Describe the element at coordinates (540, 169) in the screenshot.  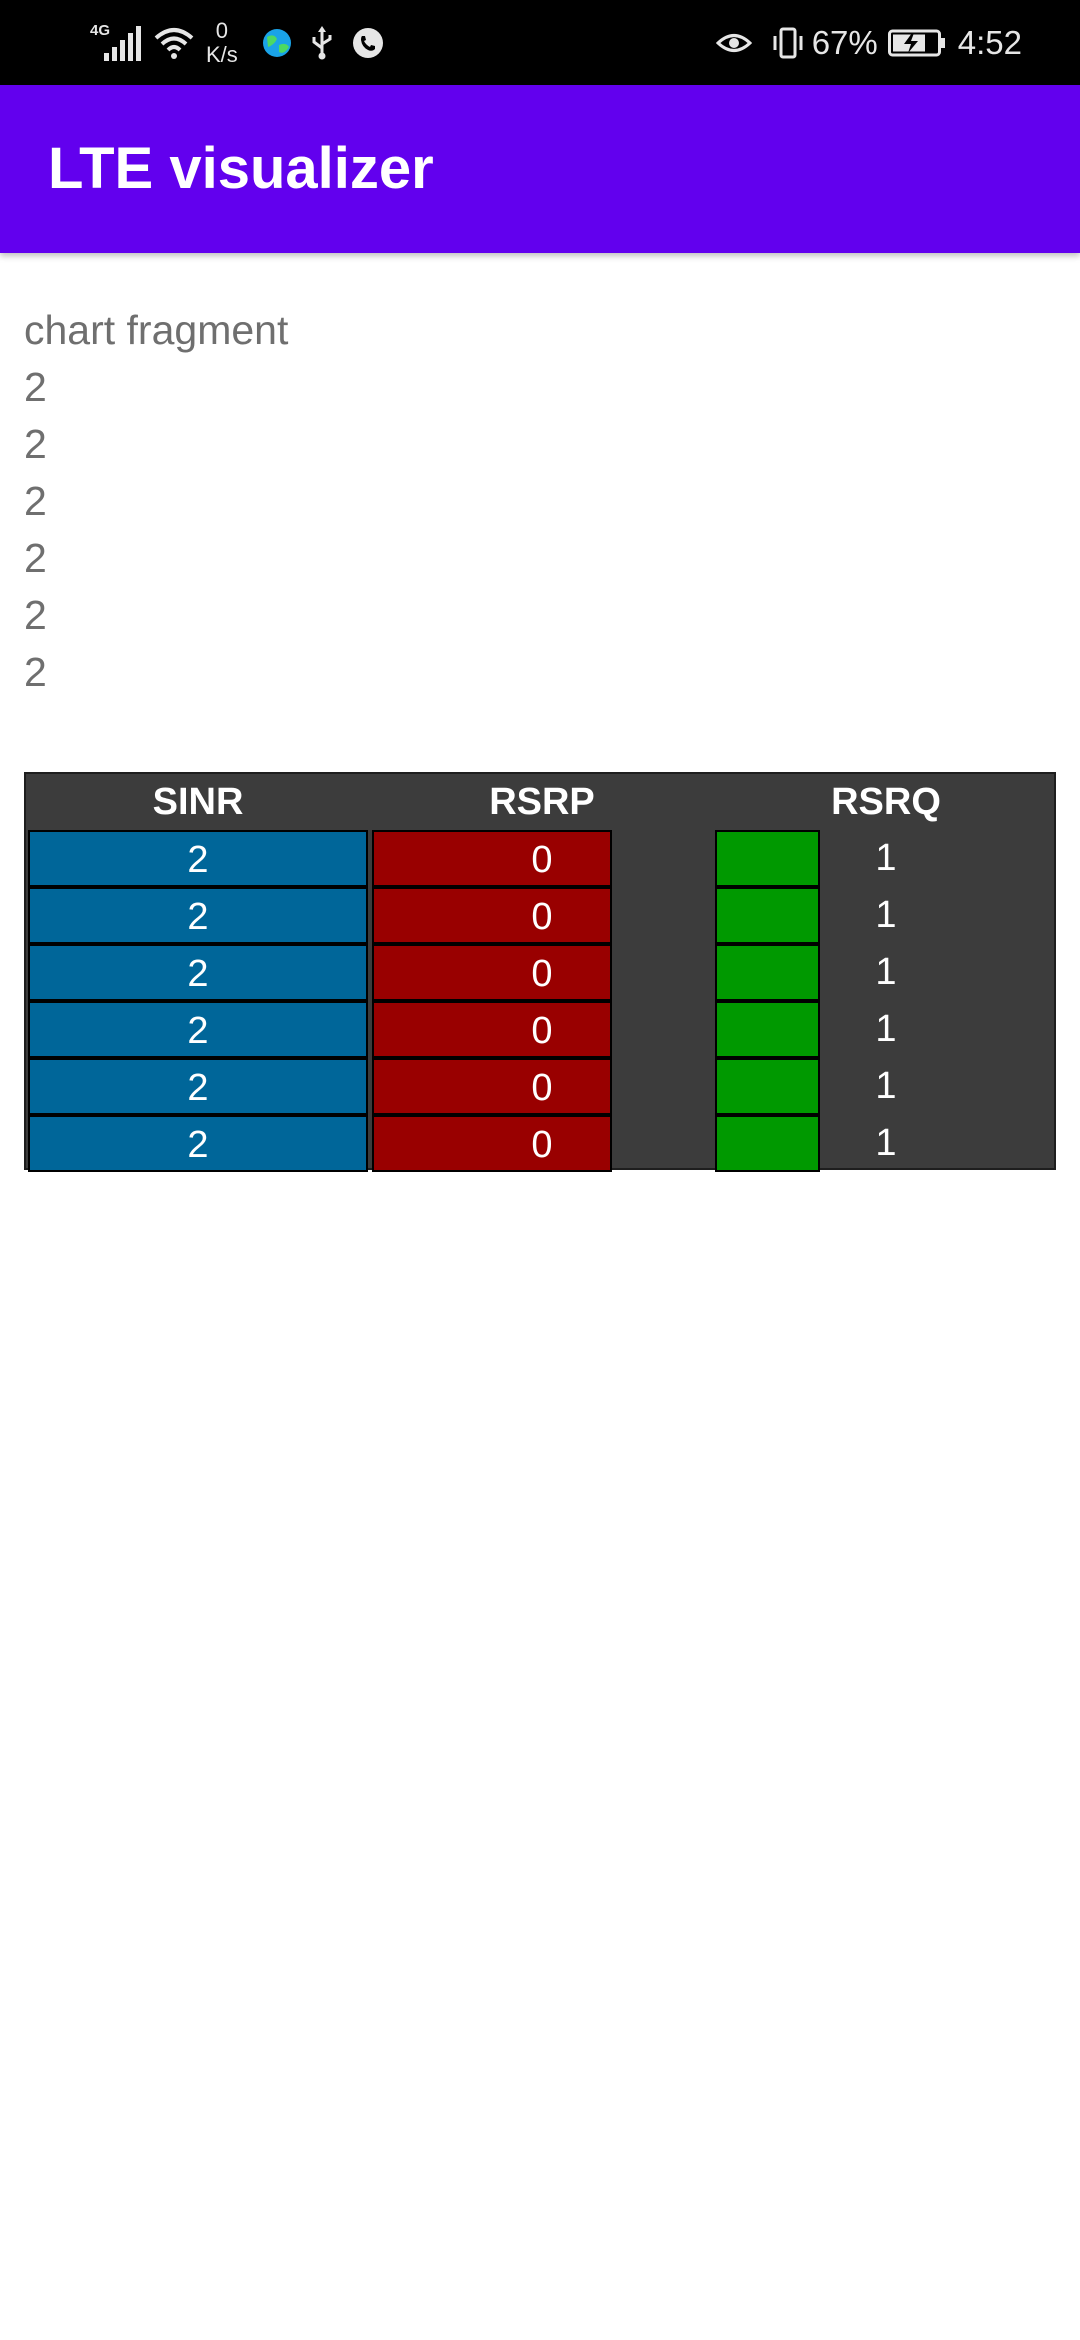
I see `app-bar: LTE visualizer` at that location.